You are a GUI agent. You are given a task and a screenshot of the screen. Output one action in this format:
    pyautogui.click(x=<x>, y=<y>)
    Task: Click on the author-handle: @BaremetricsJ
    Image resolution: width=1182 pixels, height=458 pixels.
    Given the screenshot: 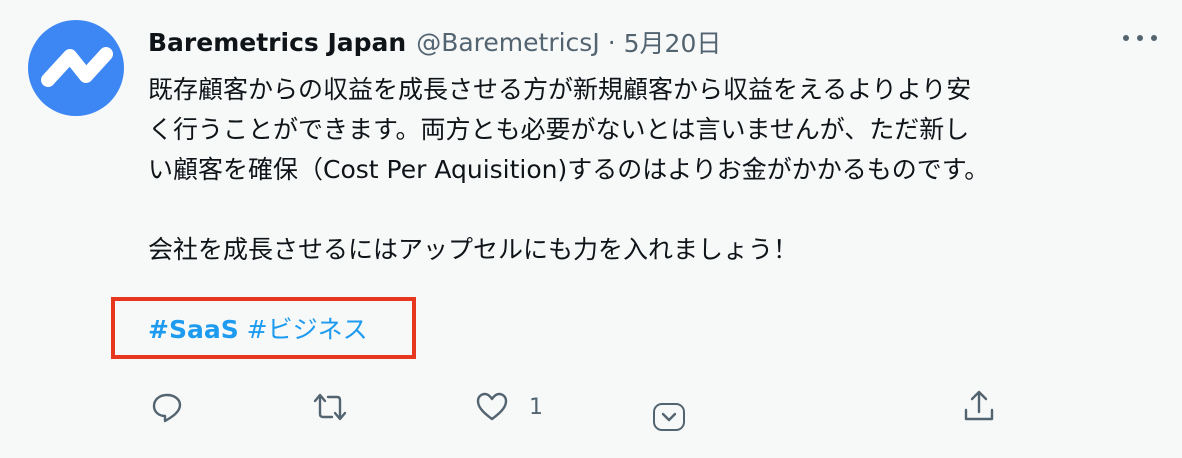 What is the action you would take?
    pyautogui.click(x=507, y=42)
    